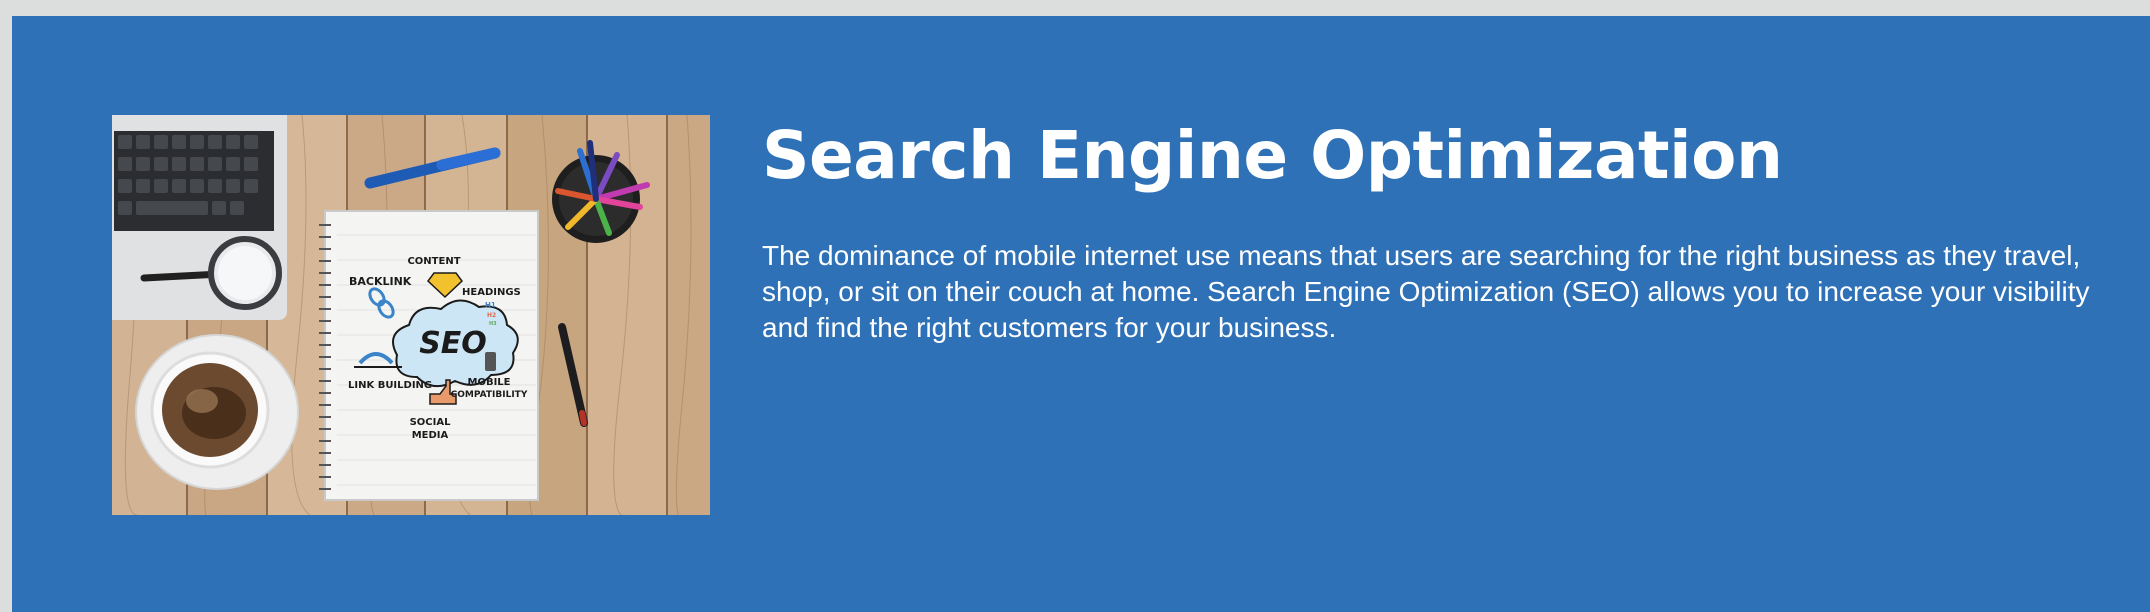 The height and width of the screenshot is (612, 2150). What do you see at coordinates (491, 315) in the screenshot?
I see `h2-label: H2` at bounding box center [491, 315].